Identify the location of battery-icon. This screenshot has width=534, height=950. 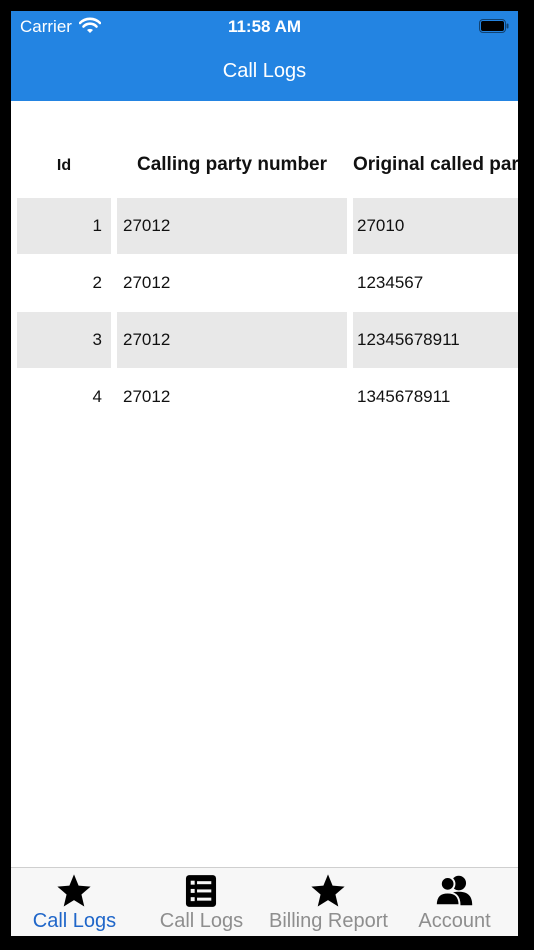
(494, 26).